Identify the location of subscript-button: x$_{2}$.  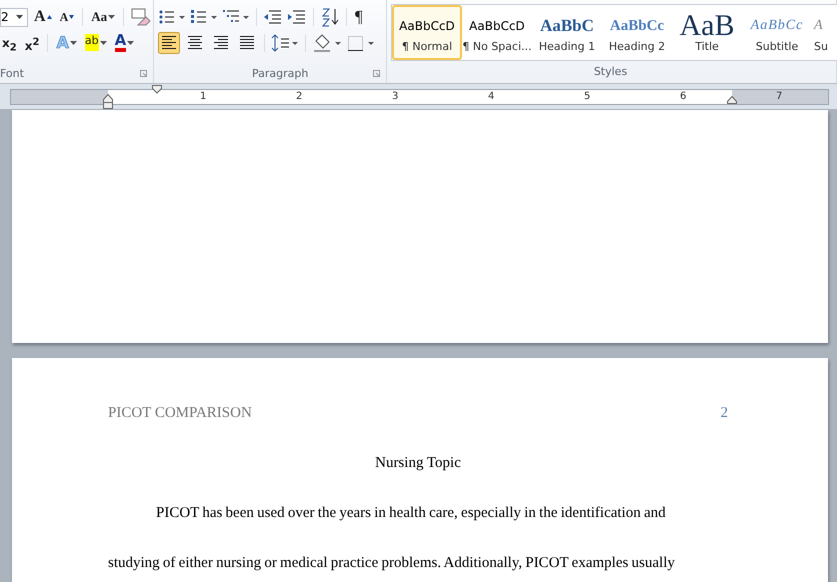
(9, 43).